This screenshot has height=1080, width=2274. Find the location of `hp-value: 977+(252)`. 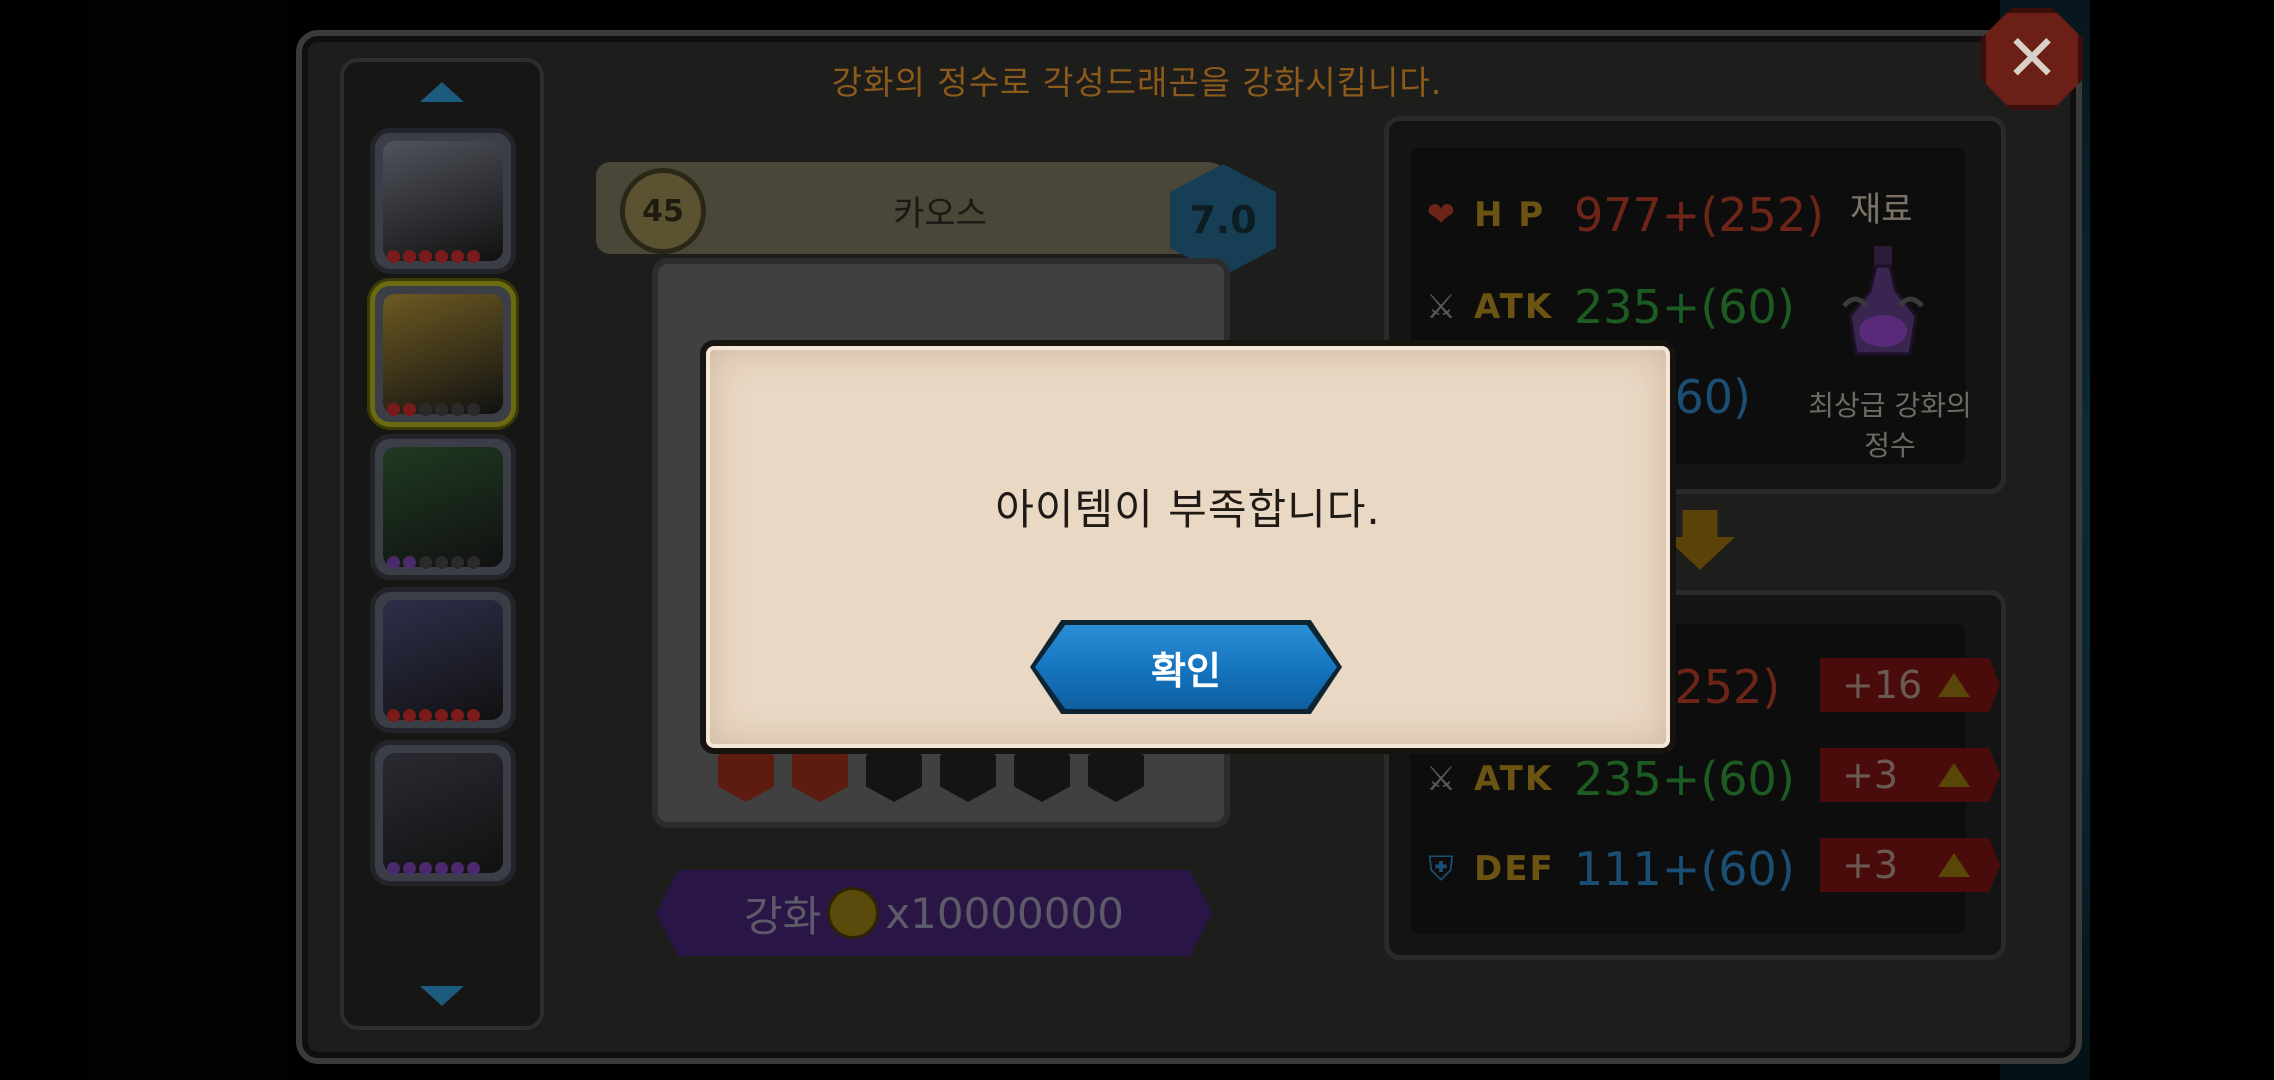

hp-value: 977+(252) is located at coordinates (1699, 215).